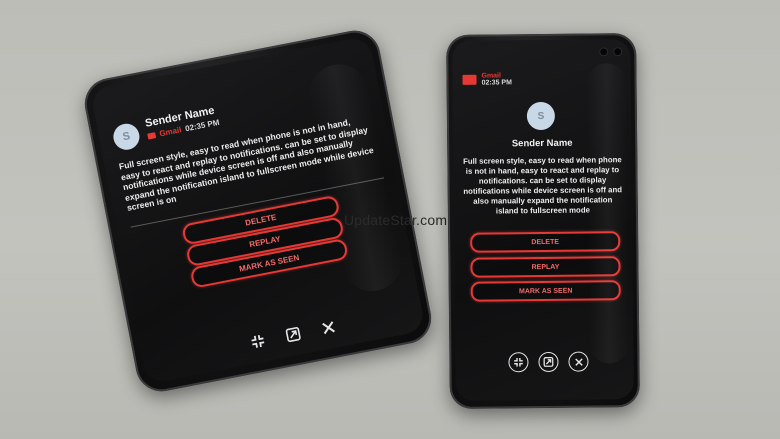  Describe the element at coordinates (396, 220) in the screenshot. I see `watermark: UpdateStar.com` at that location.